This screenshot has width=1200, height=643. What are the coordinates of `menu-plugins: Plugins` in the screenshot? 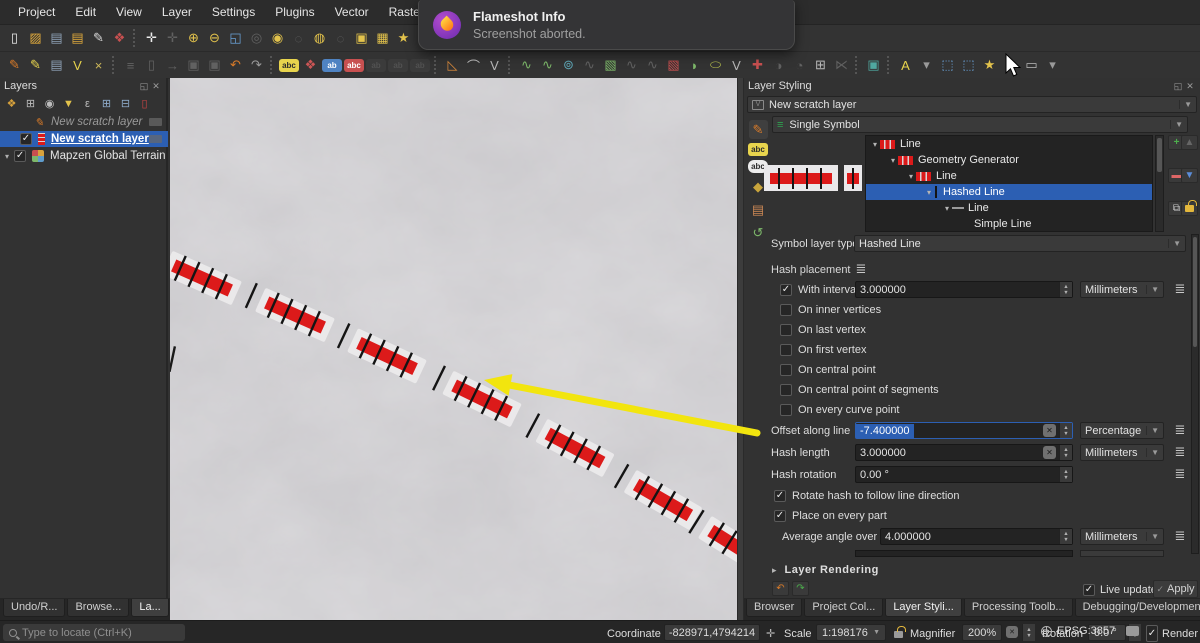 It's located at (294, 12).